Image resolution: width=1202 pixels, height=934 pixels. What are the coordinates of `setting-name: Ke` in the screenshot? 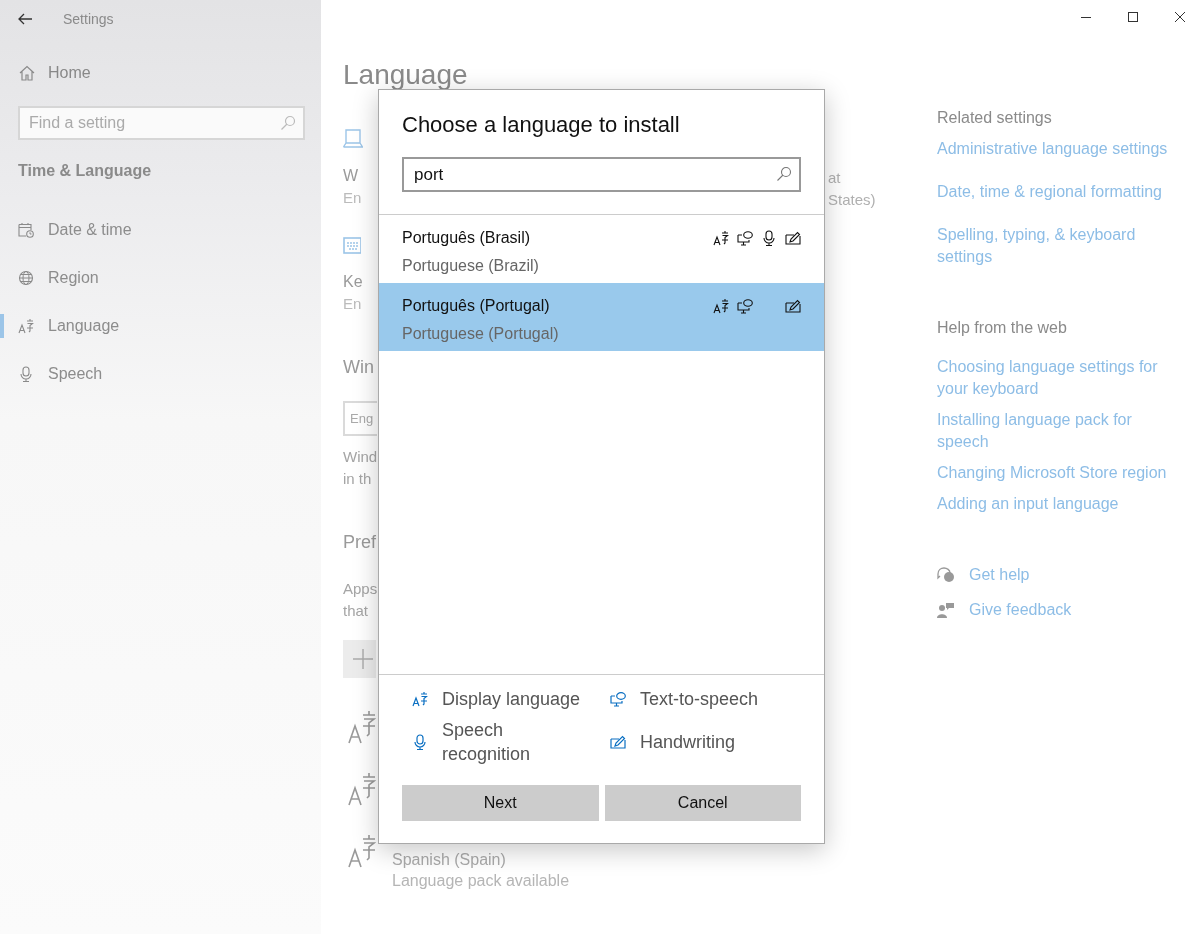 It's located at (353, 282).